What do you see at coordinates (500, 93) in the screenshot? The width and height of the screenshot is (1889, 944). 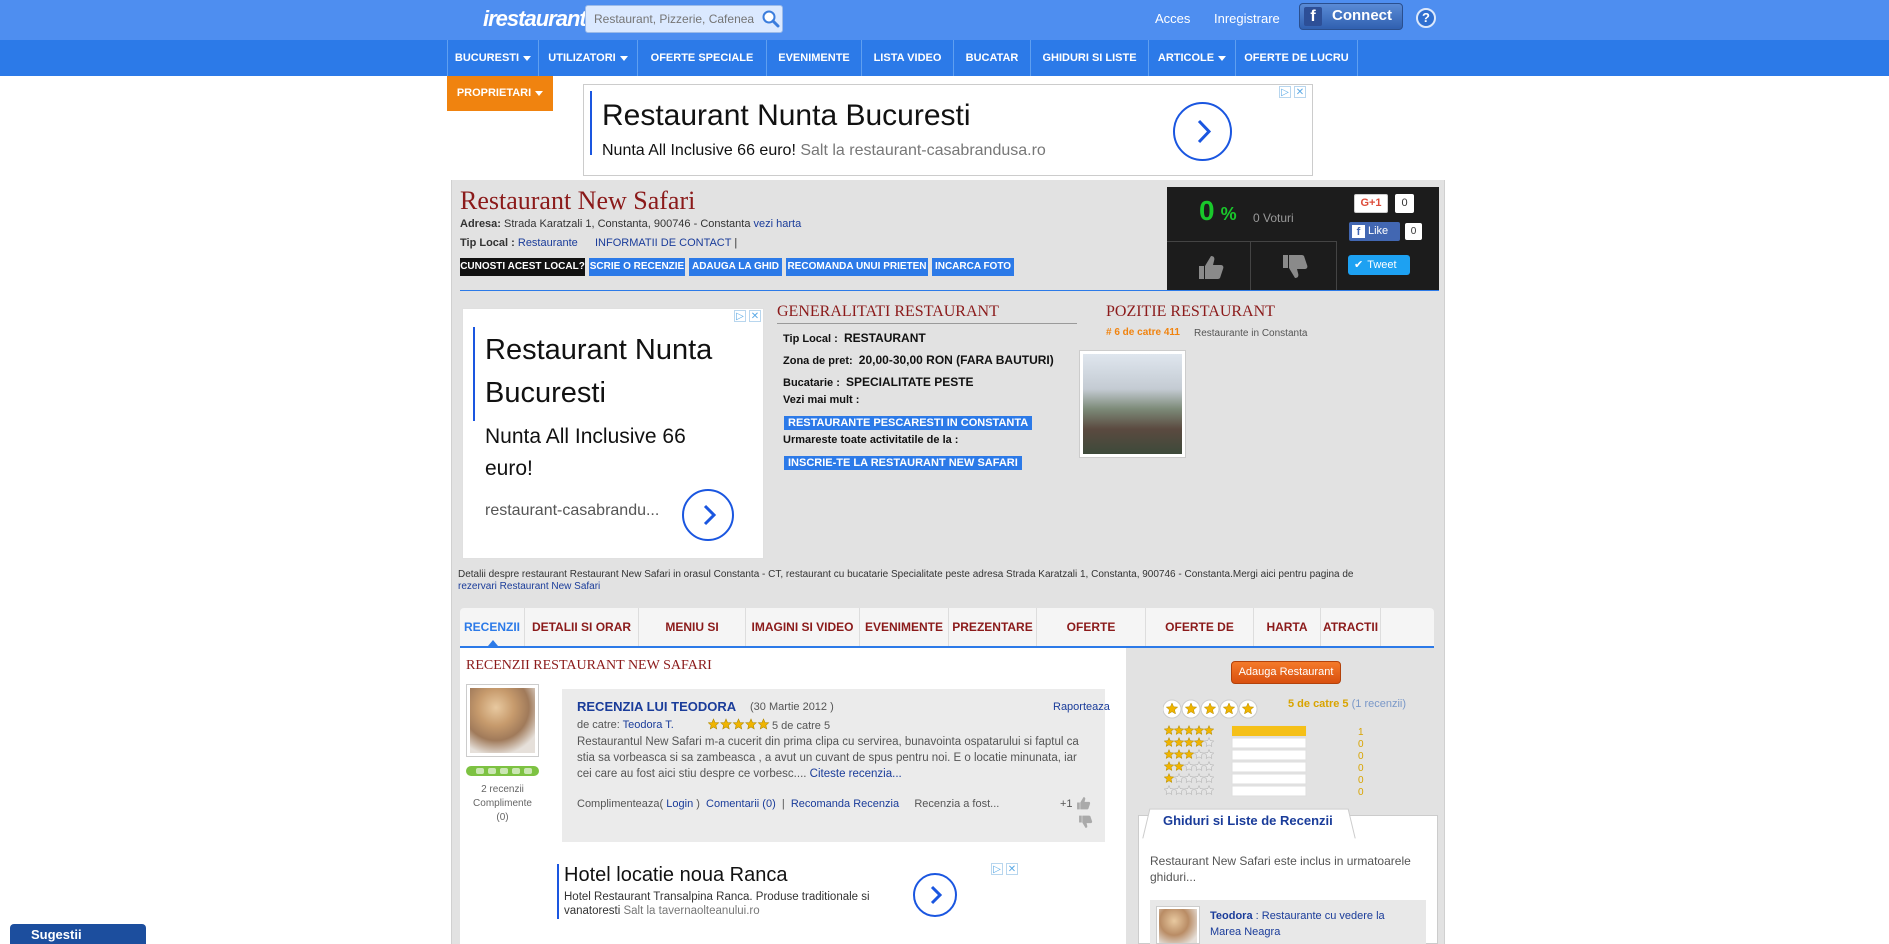 I see `nav-proprietari: PROPRIETARI` at bounding box center [500, 93].